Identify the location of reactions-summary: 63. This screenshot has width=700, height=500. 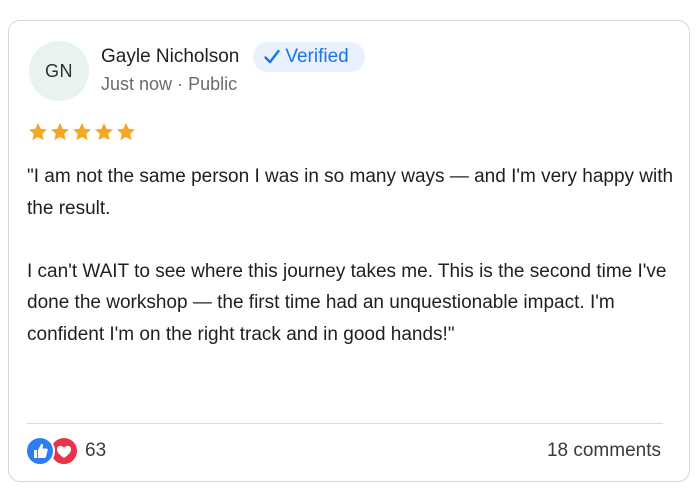
(66, 451).